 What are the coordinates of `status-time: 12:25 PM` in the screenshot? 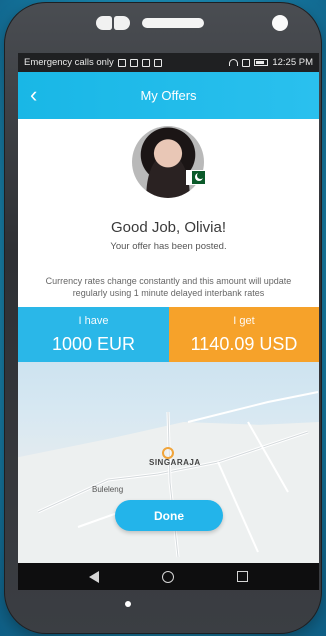 It's located at (292, 62).